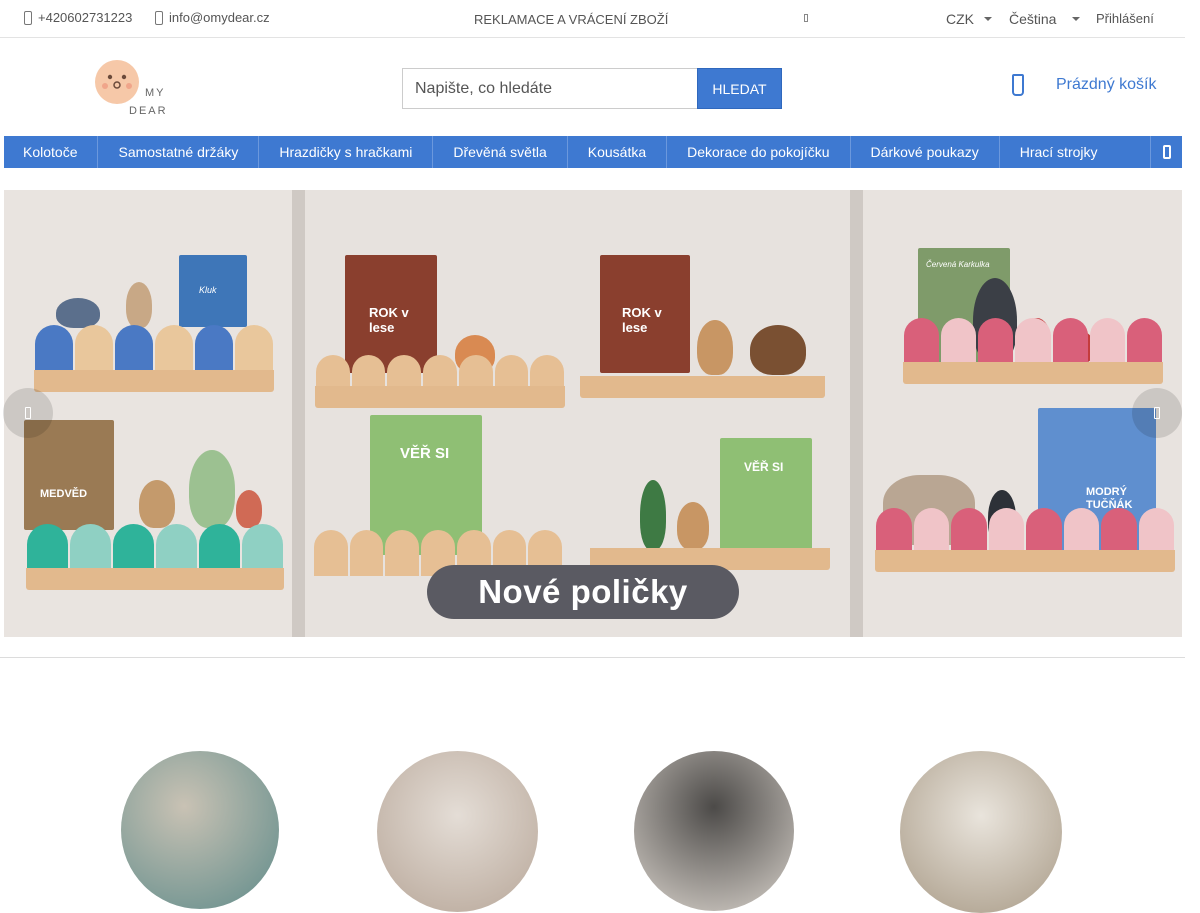  I want to click on phone-contact: +420602731223, so click(78, 17).